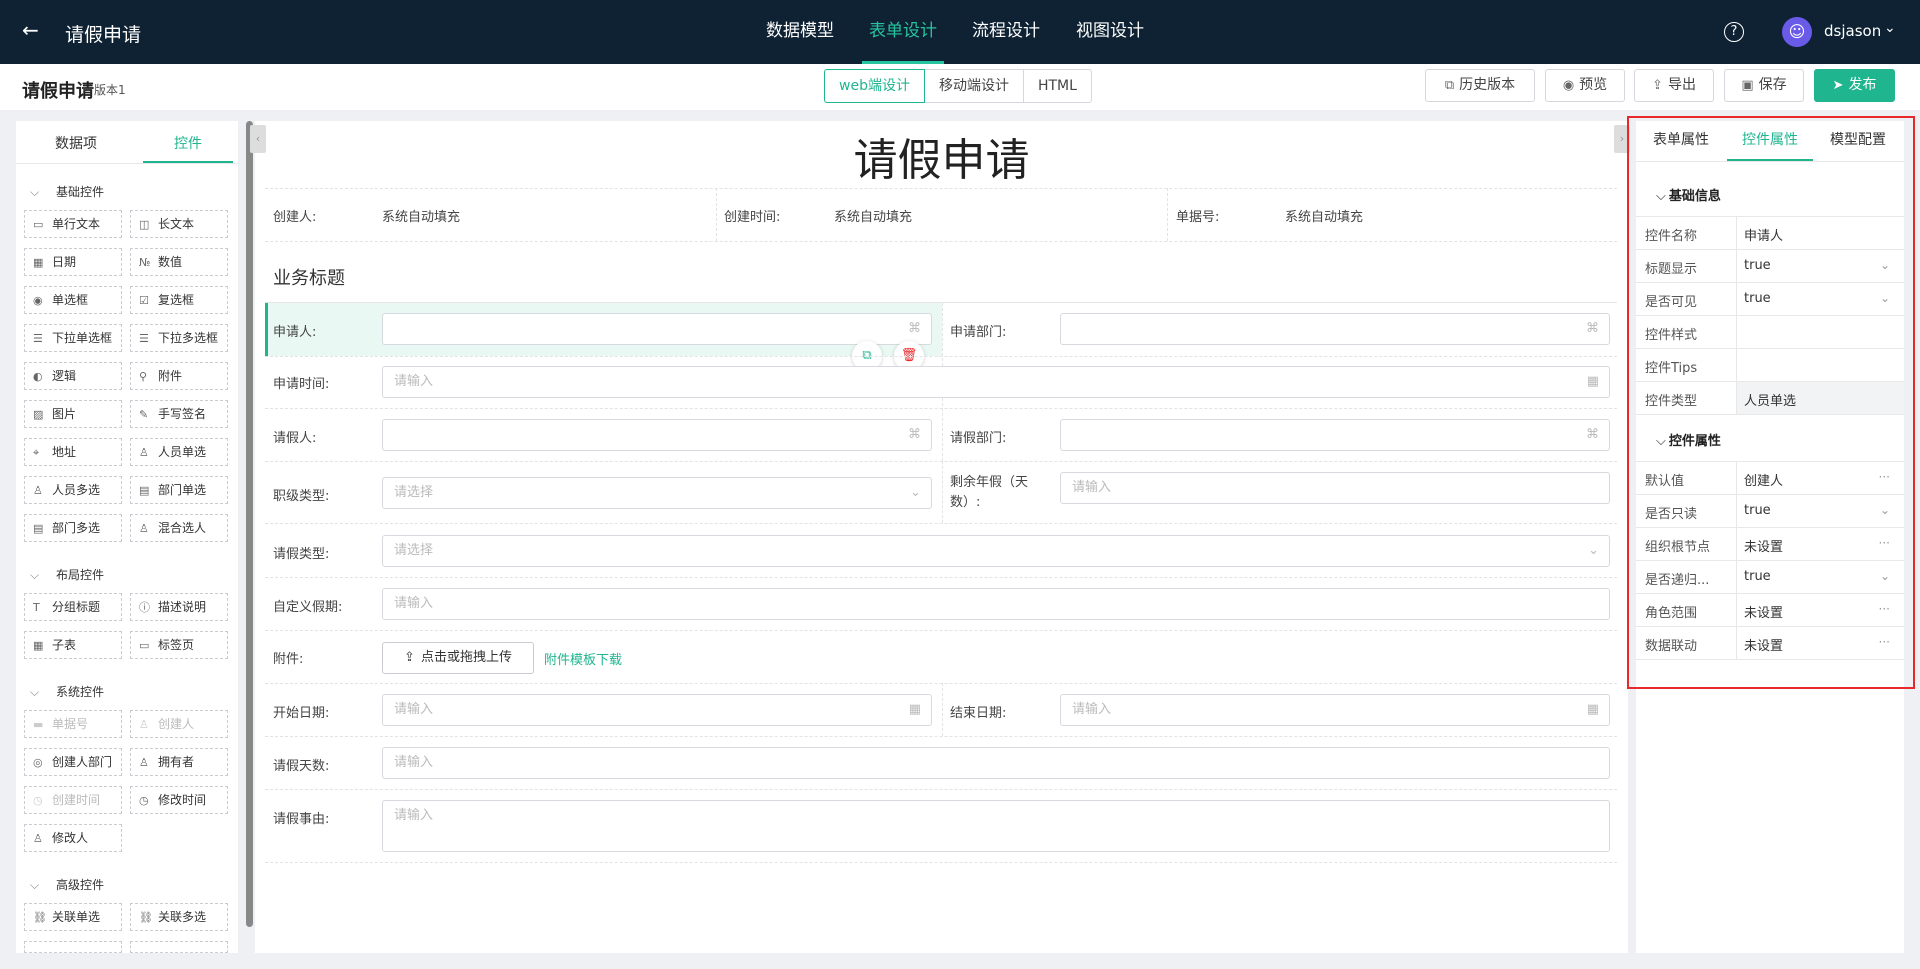 This screenshot has width=1920, height=969. What do you see at coordinates (67, 574) in the screenshot?
I see `section-layout-controls: ⌵ 布局控件` at bounding box center [67, 574].